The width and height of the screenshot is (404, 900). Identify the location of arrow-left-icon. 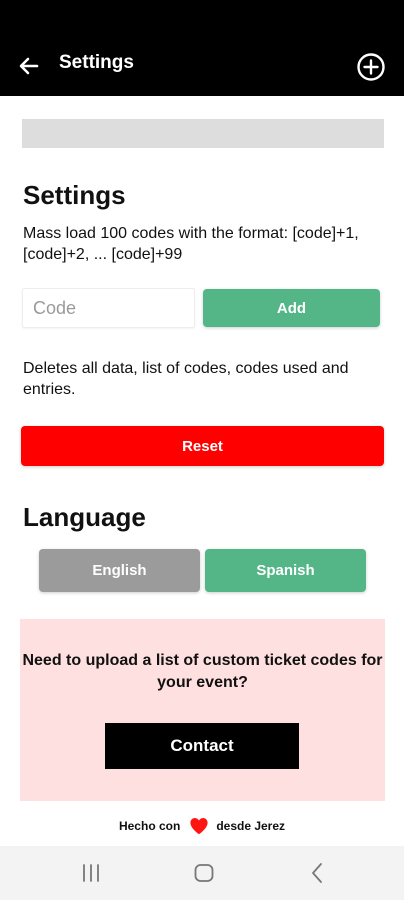
(29, 66).